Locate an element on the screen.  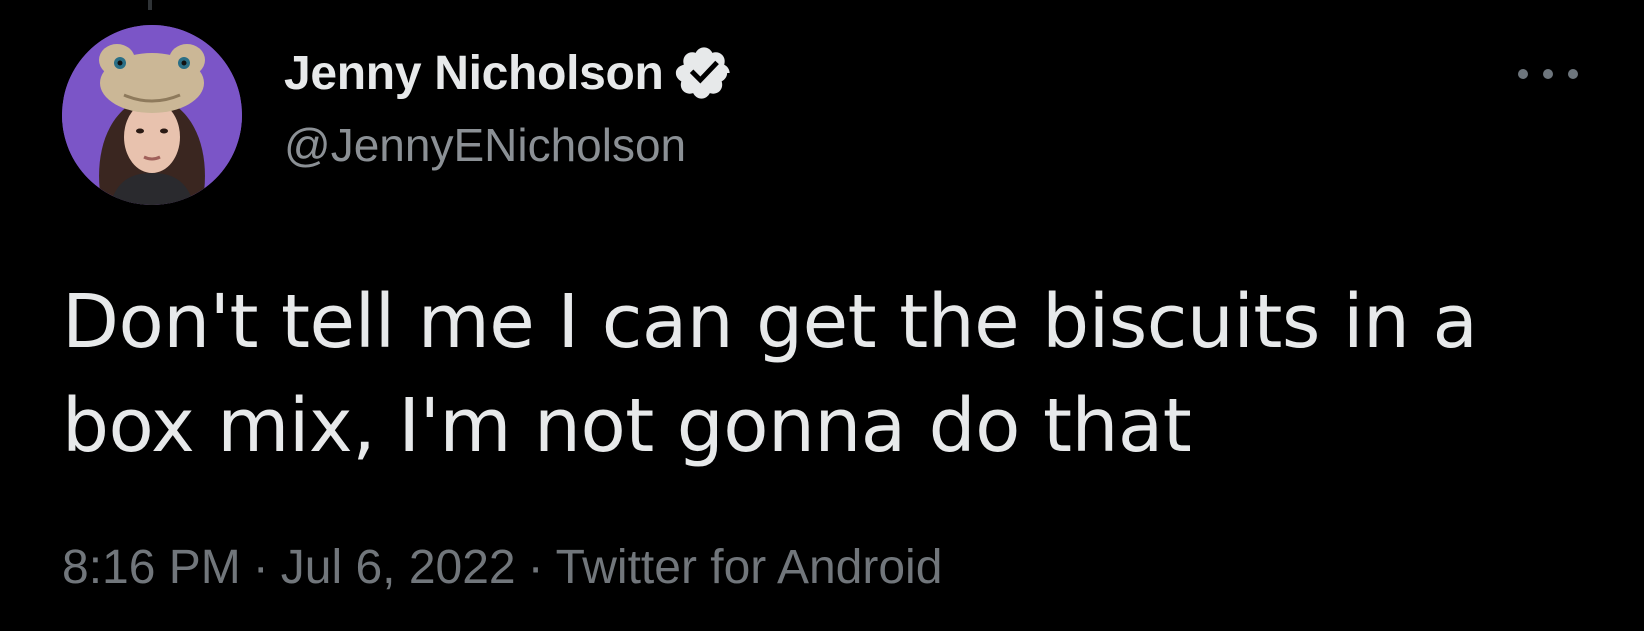
more-horizontal-icon is located at coordinates (1548, 74).